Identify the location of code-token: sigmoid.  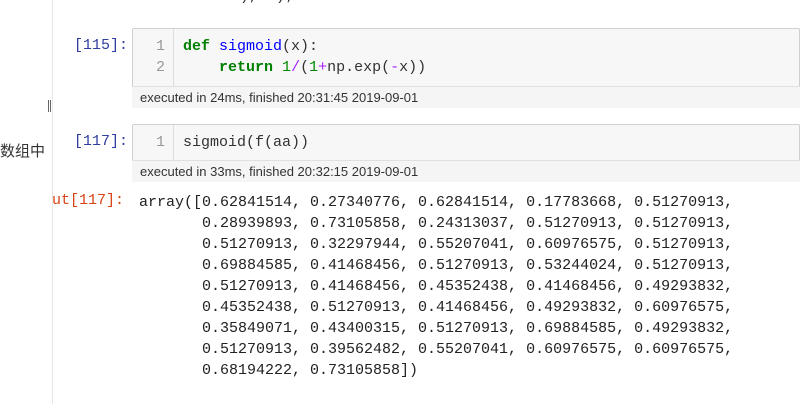
(251, 46).